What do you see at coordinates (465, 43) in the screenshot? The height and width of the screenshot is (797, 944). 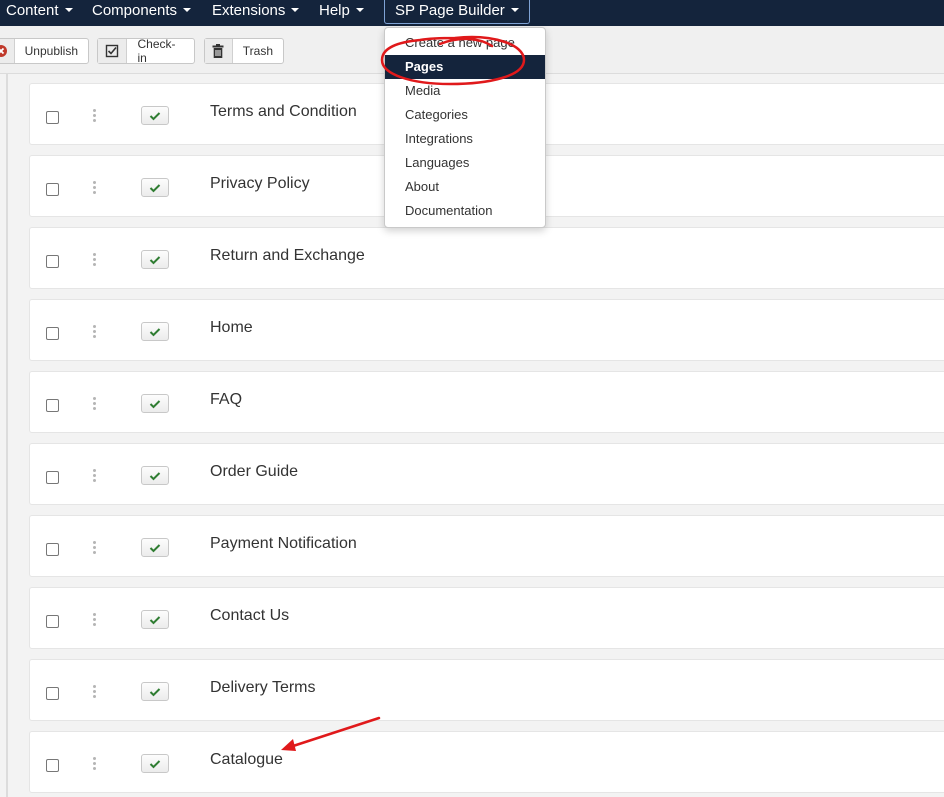 I see `menu-item-create-page: Create a new page` at bounding box center [465, 43].